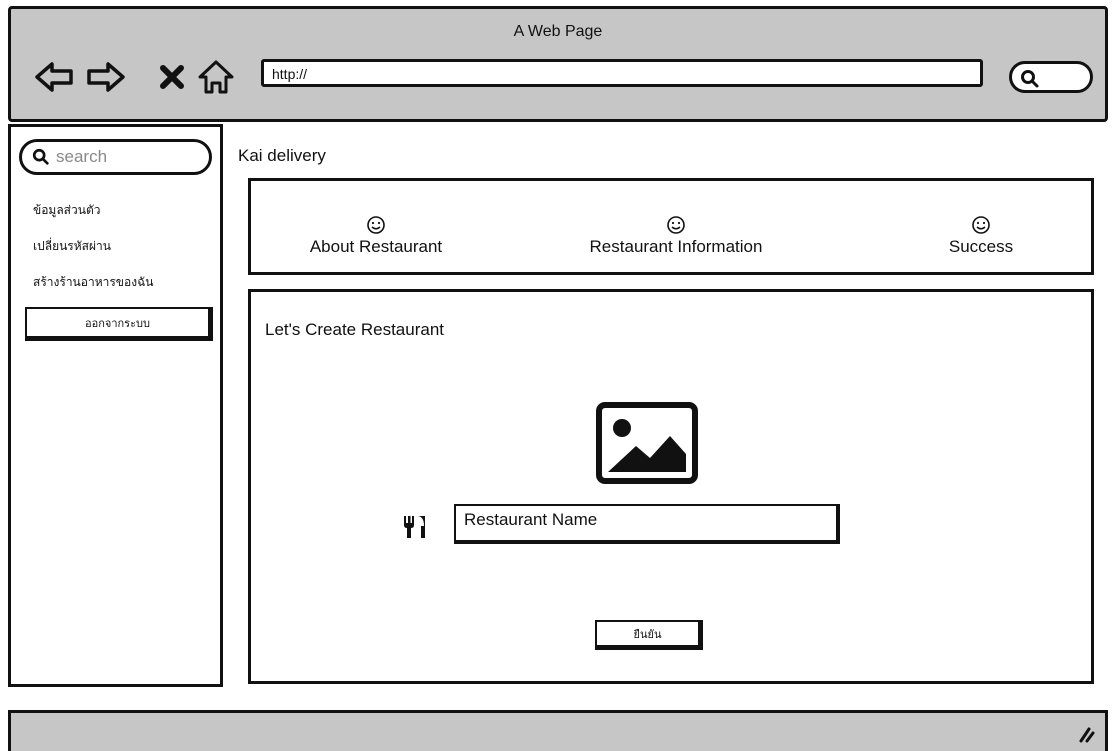 Image resolution: width=1117 pixels, height=751 pixels. What do you see at coordinates (558, 730) in the screenshot?
I see `status-bar` at bounding box center [558, 730].